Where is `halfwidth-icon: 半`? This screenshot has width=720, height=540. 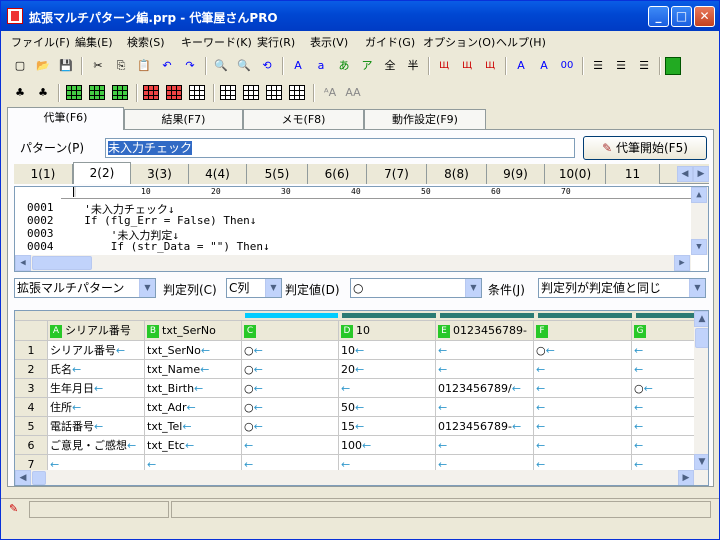 halfwidth-icon: 半 is located at coordinates (413, 66).